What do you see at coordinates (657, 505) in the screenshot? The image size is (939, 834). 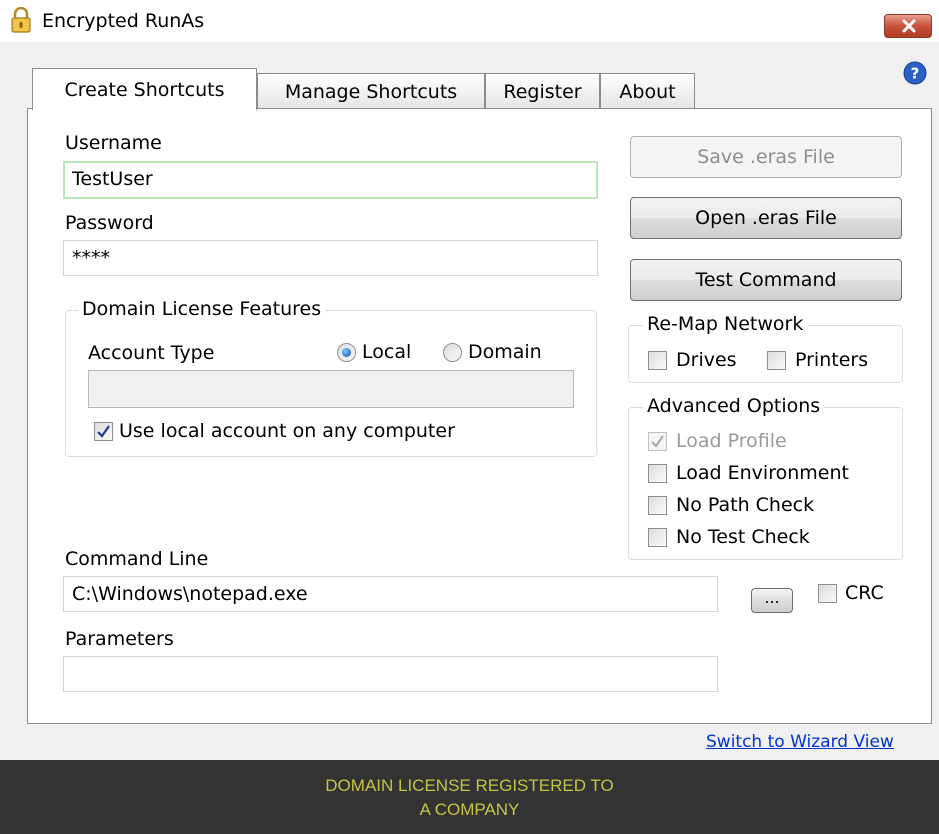 I see `no-path-check-checkbox` at bounding box center [657, 505].